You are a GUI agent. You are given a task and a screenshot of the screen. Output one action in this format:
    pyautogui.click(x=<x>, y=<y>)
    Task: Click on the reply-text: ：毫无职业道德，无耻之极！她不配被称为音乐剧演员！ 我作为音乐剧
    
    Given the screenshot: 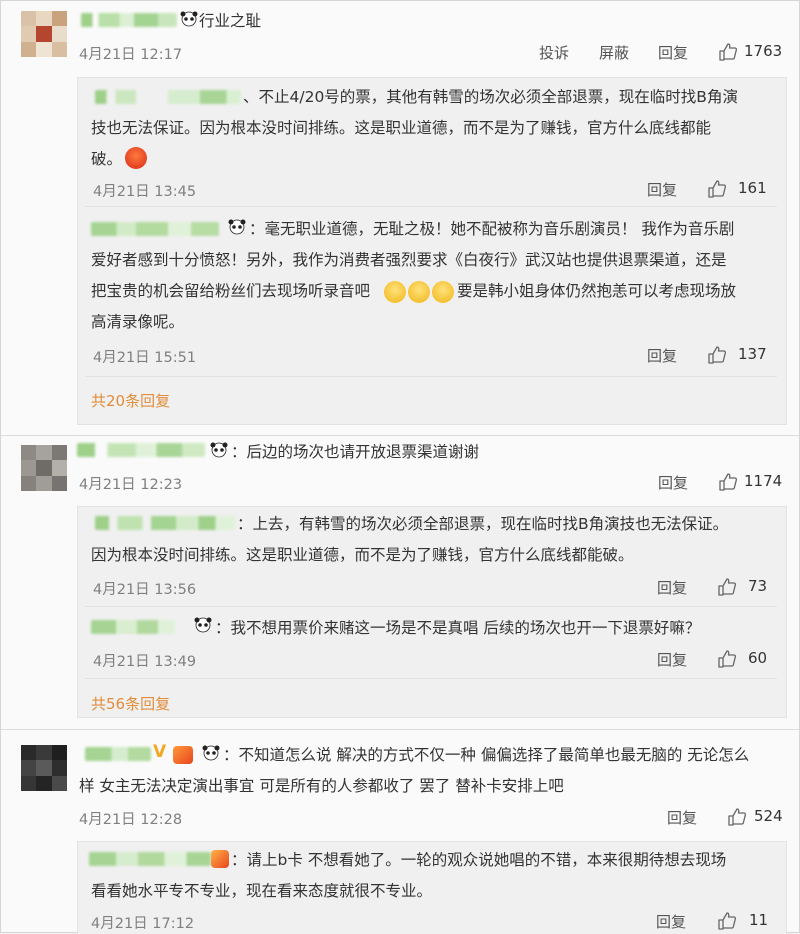 What is the action you would take?
    pyautogui.click(x=492, y=229)
    